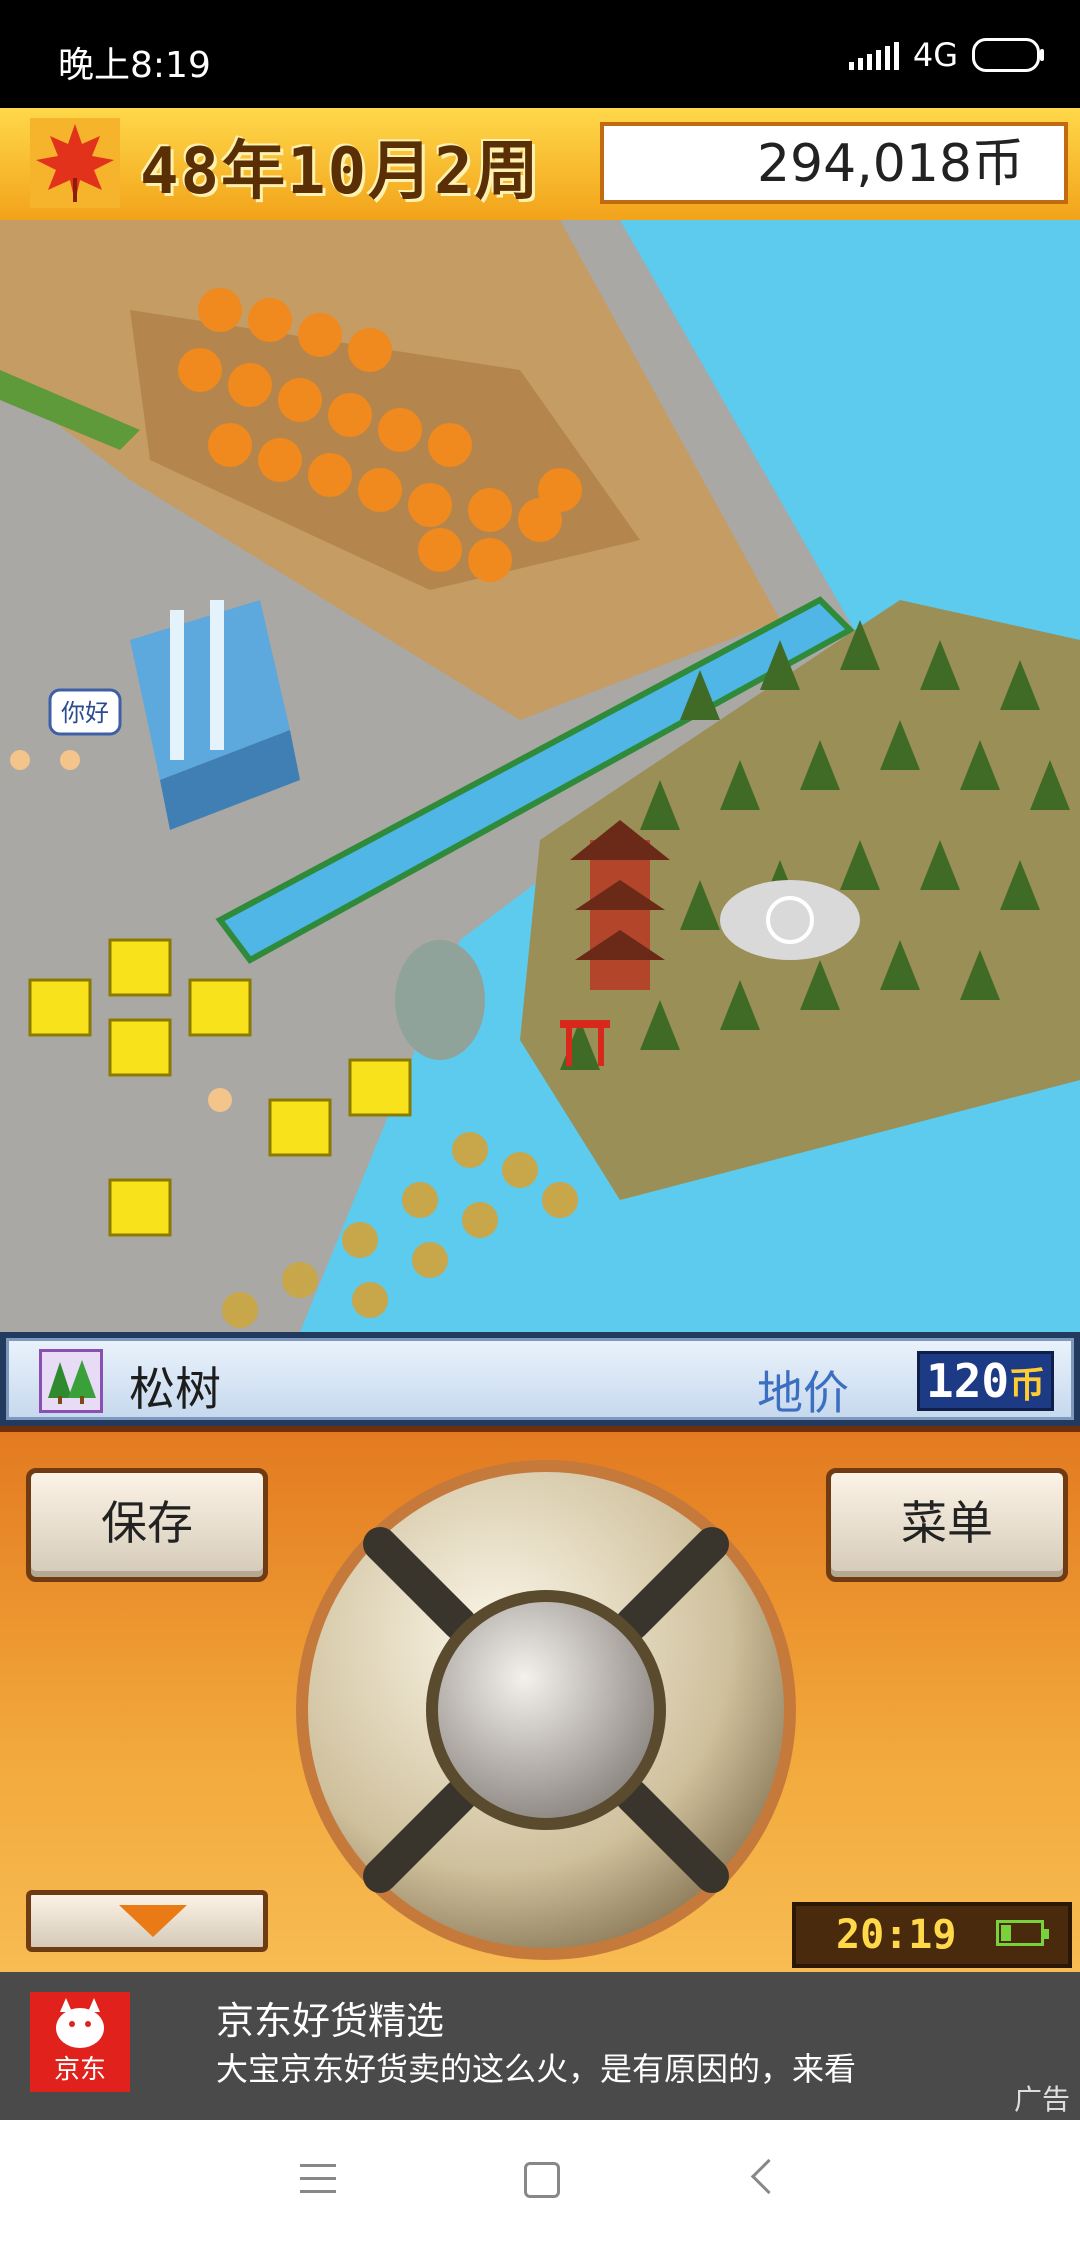  Describe the element at coordinates (540, 54) in the screenshot. I see `status-bar: 晚上8:19 4G` at that location.